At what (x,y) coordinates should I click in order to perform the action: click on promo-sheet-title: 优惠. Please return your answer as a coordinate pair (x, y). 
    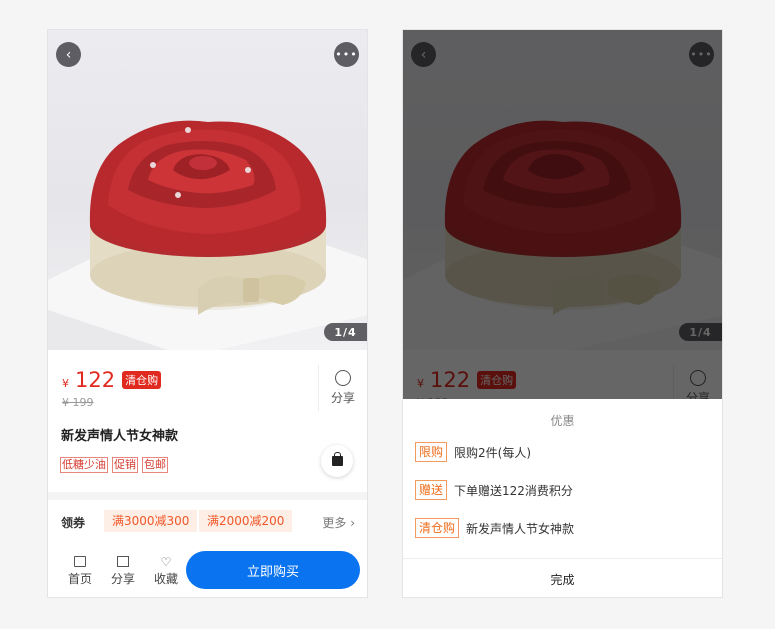
    Looking at the image, I should click on (562, 421).